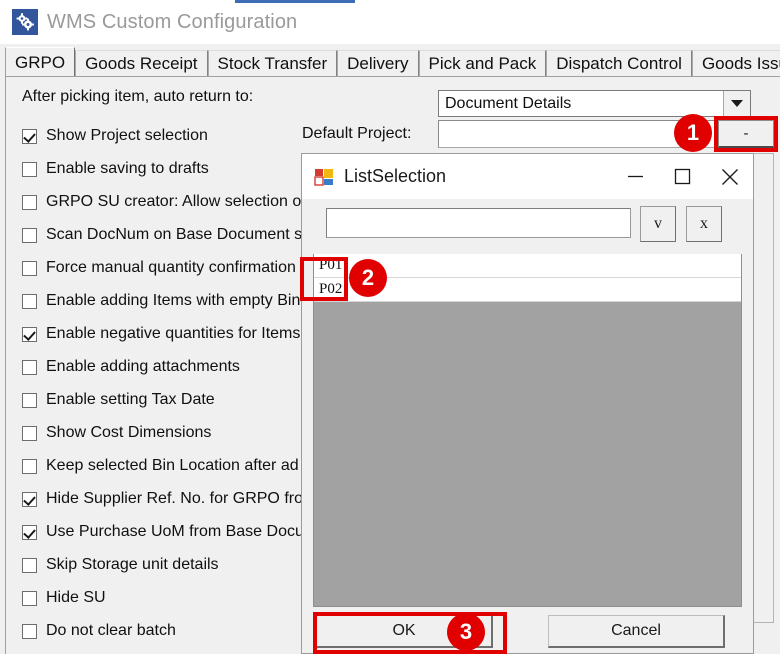 Image resolution: width=780 pixels, height=654 pixels. I want to click on tab-label: Stock Transfer, so click(272, 63).